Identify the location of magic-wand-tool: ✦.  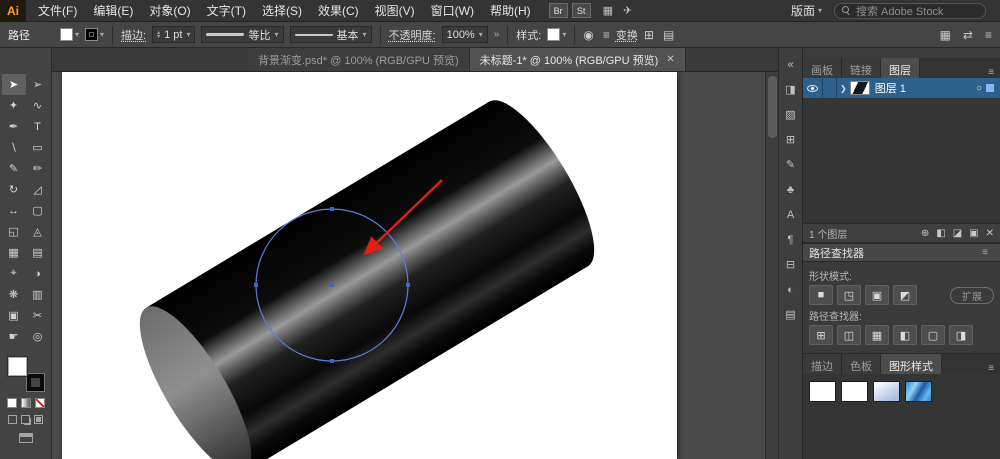
(14, 105).